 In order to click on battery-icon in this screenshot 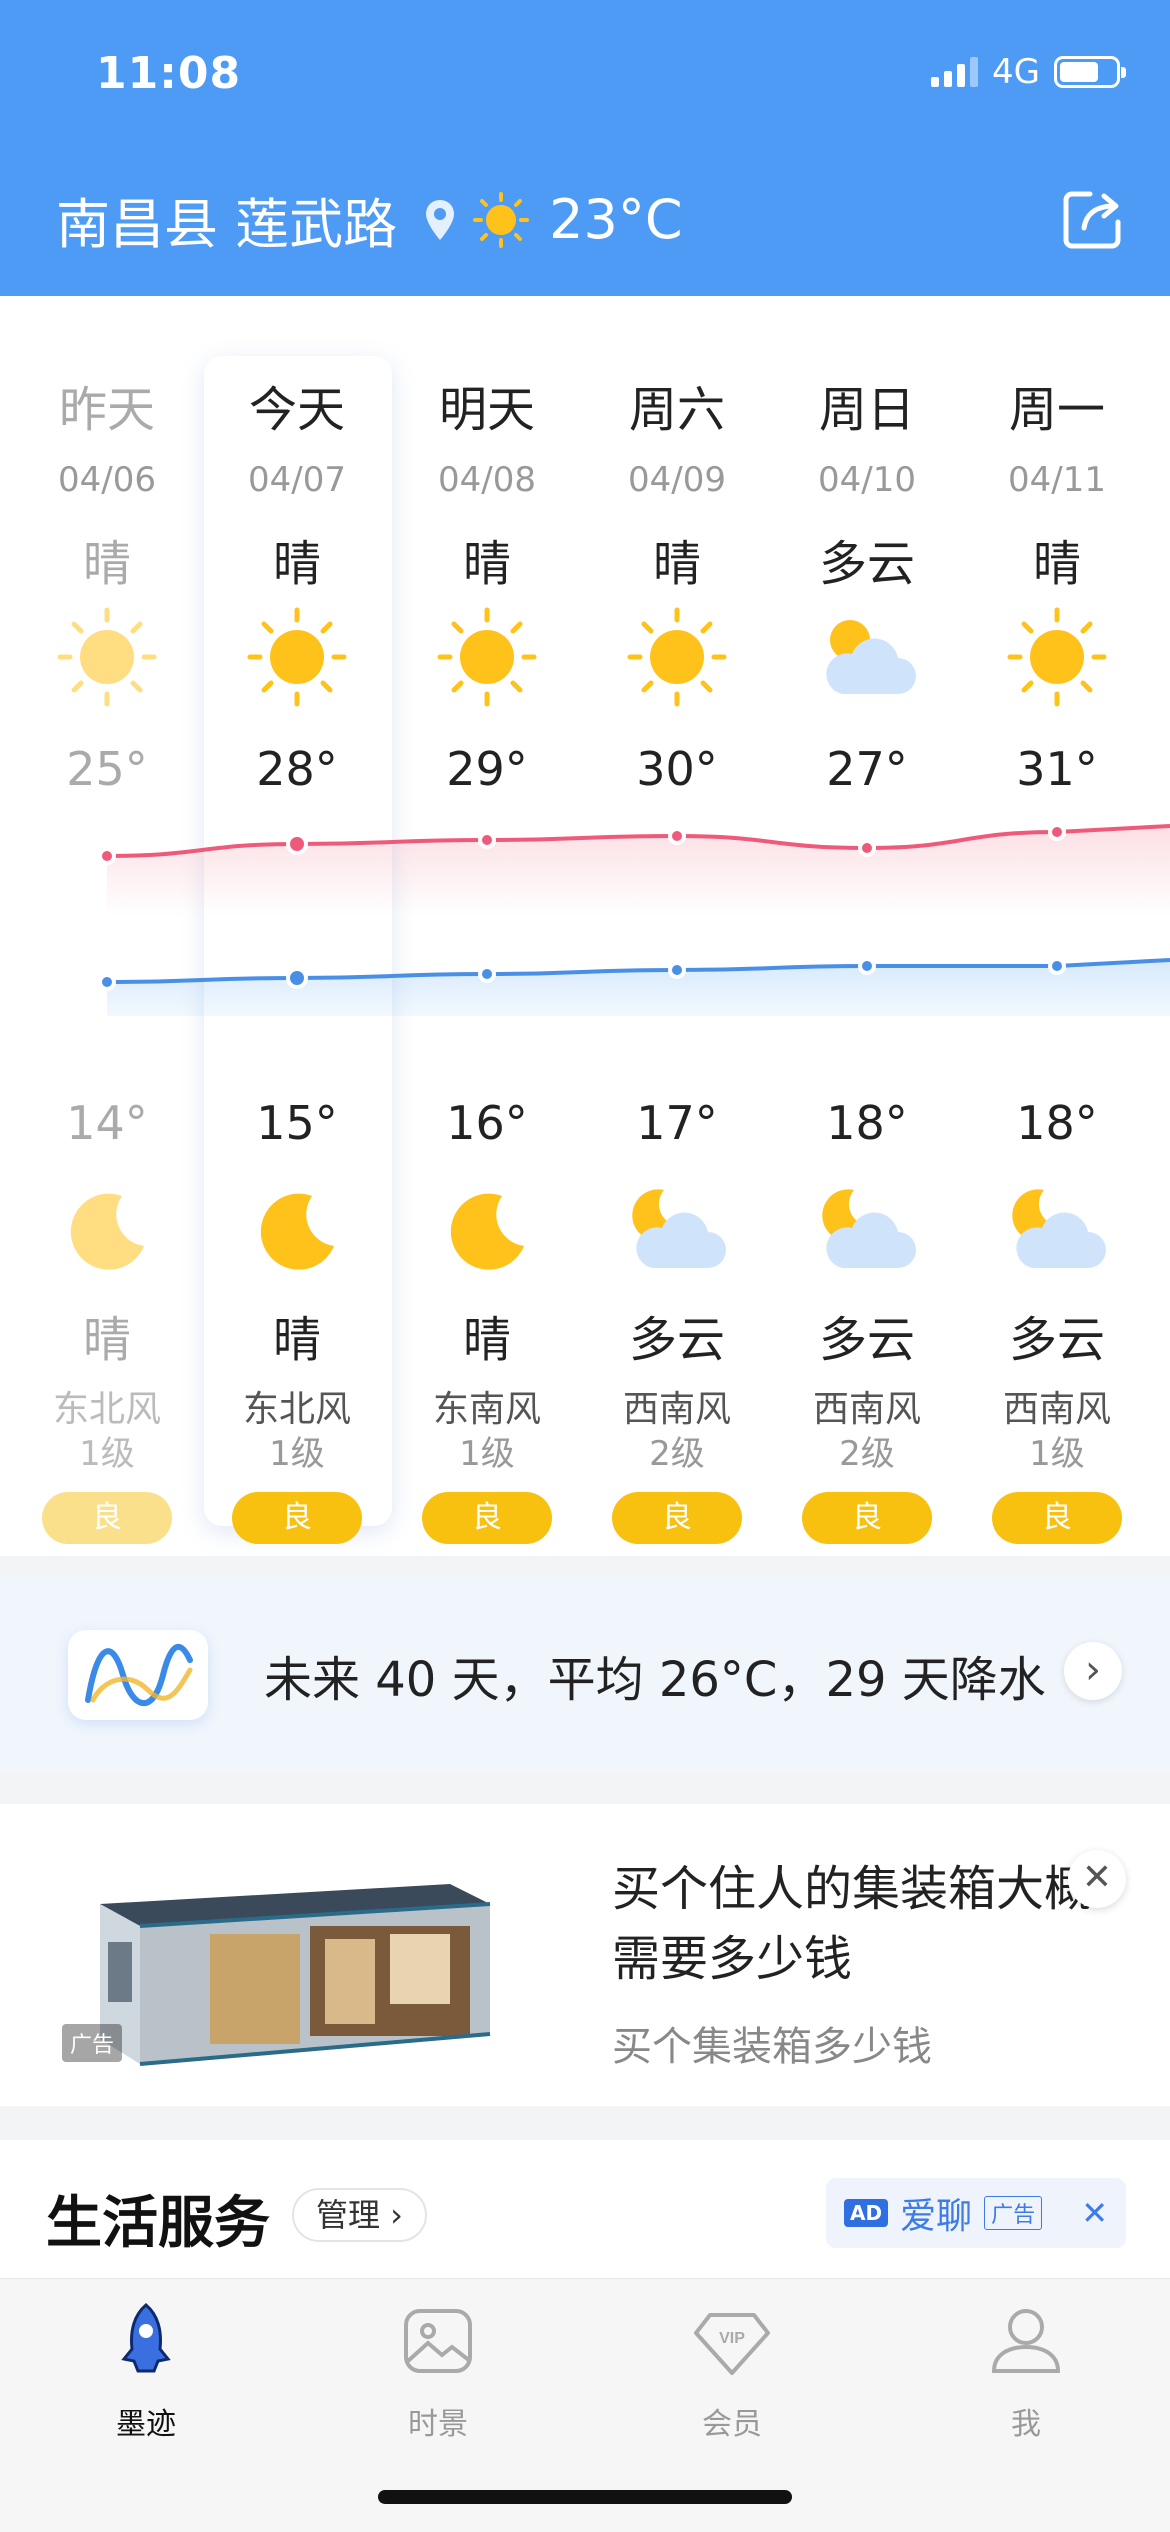, I will do `click(1090, 72)`.